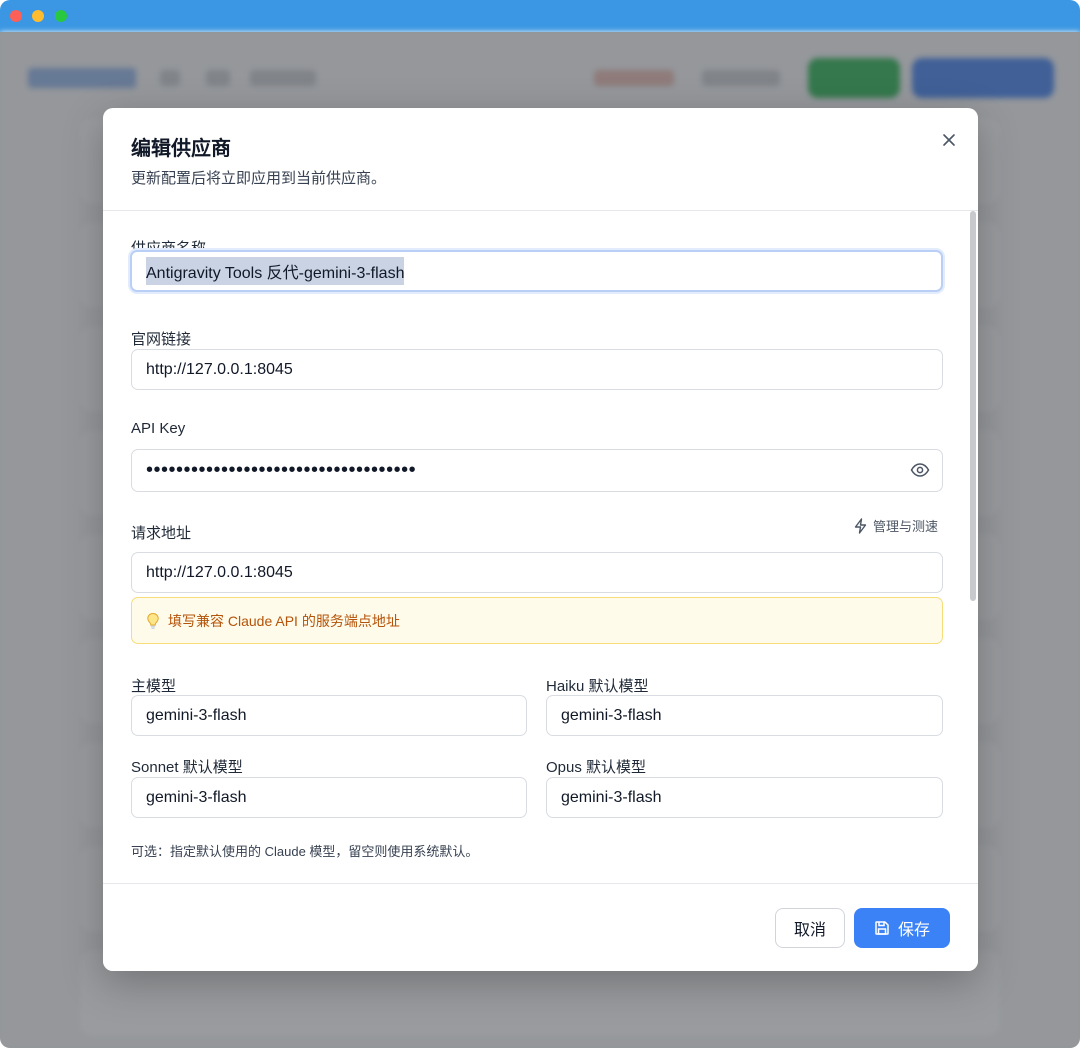 The image size is (1080, 1048). I want to click on main-model-label: 主模型, so click(154, 686).